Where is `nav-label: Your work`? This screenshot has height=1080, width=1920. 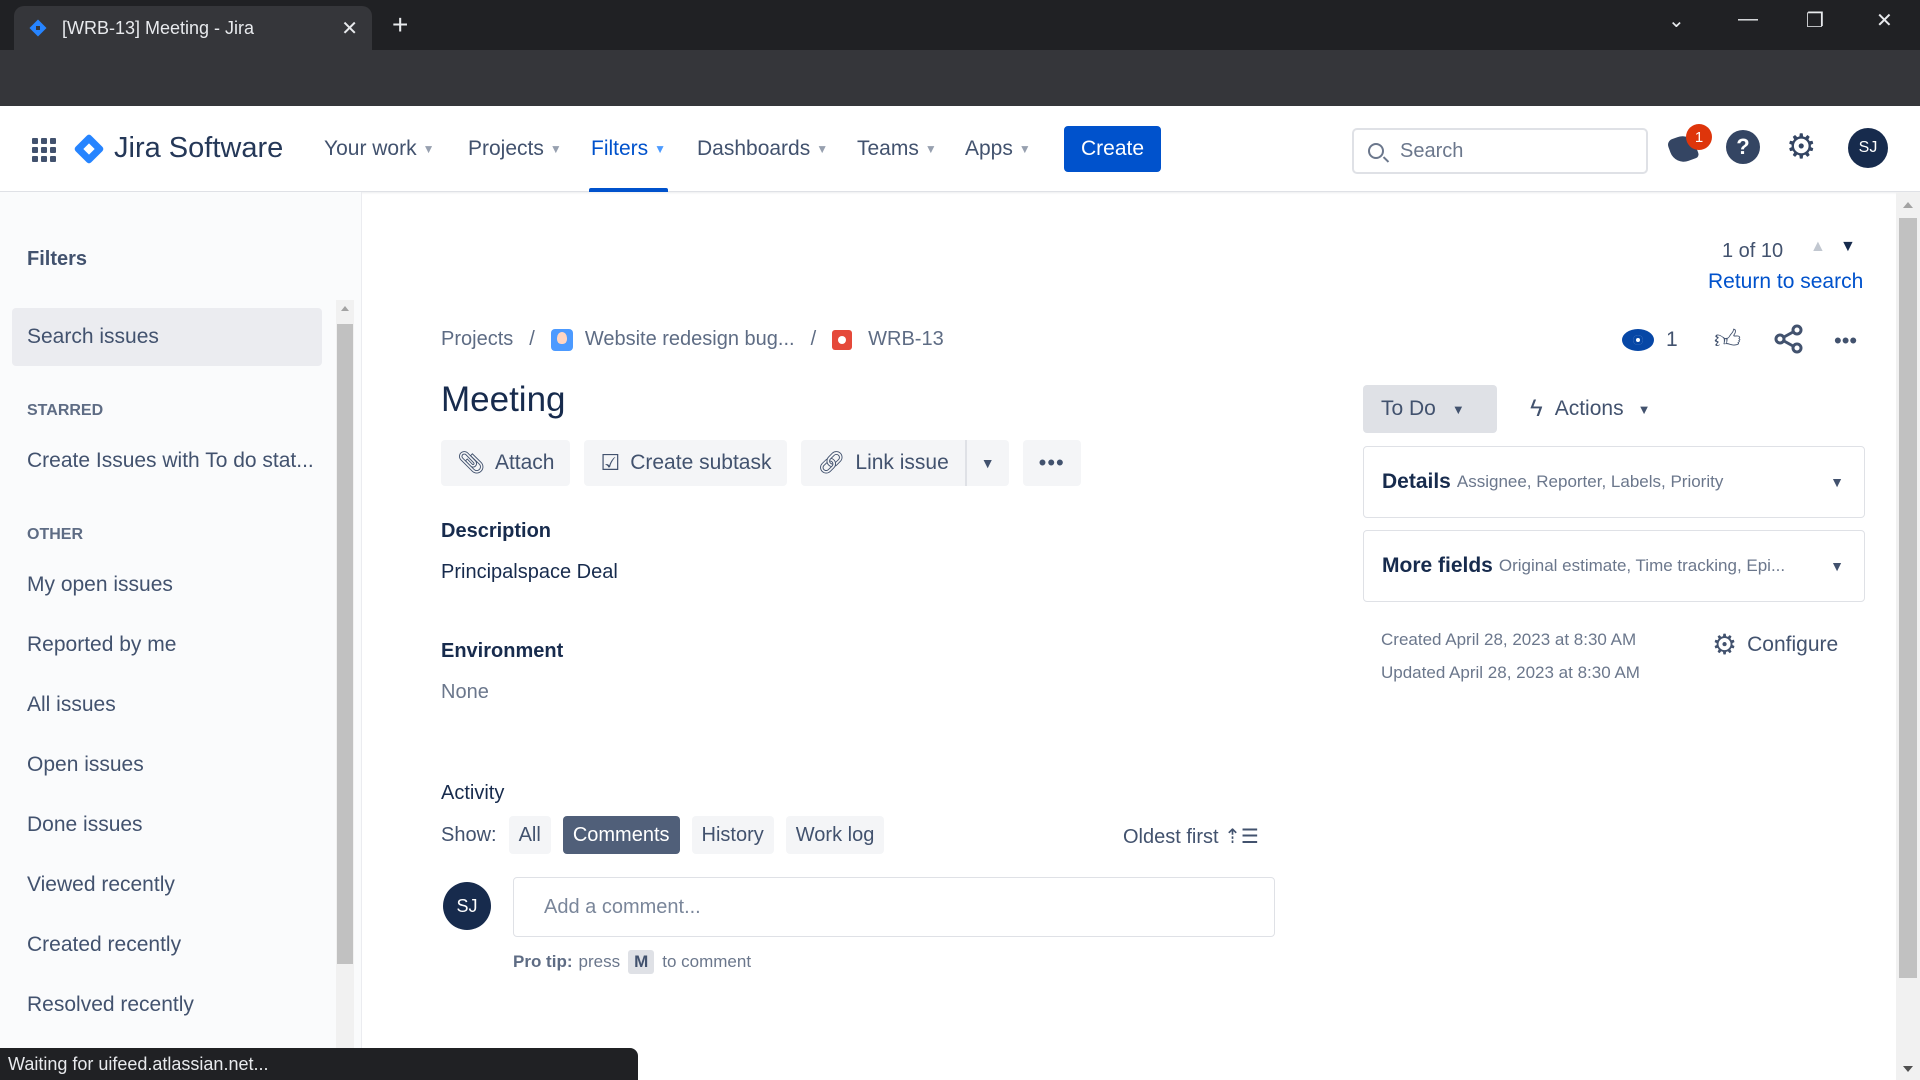 nav-label: Your work is located at coordinates (370, 148).